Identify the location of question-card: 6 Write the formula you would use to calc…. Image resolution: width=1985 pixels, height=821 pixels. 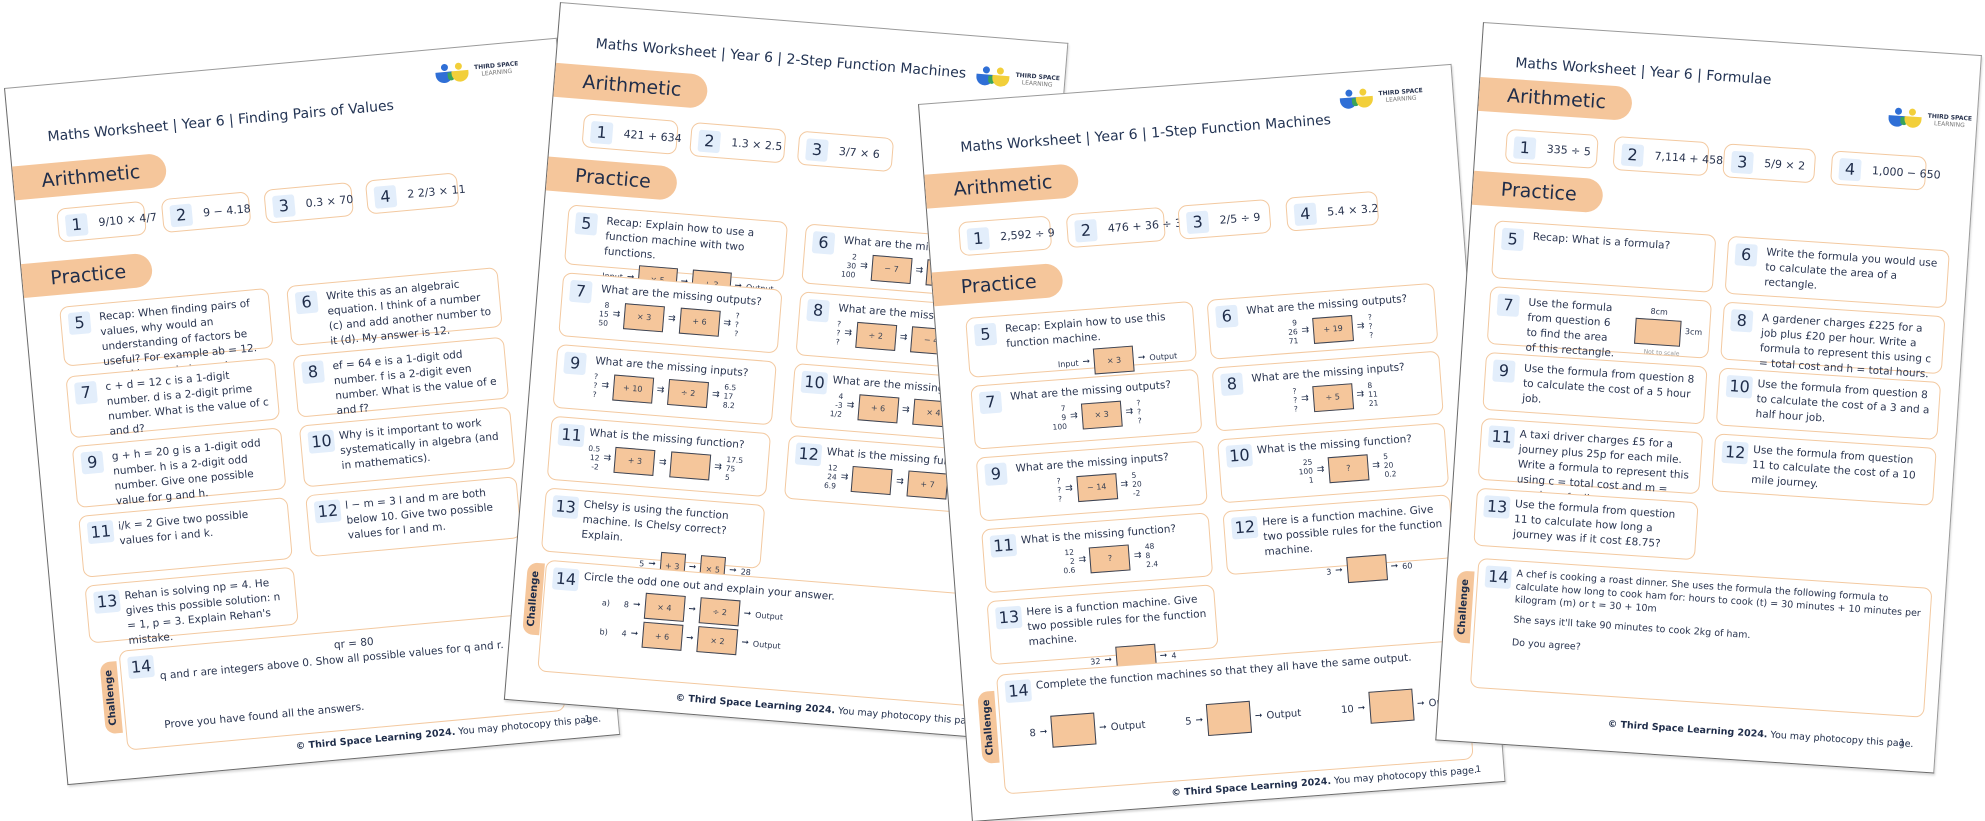
(1837, 272).